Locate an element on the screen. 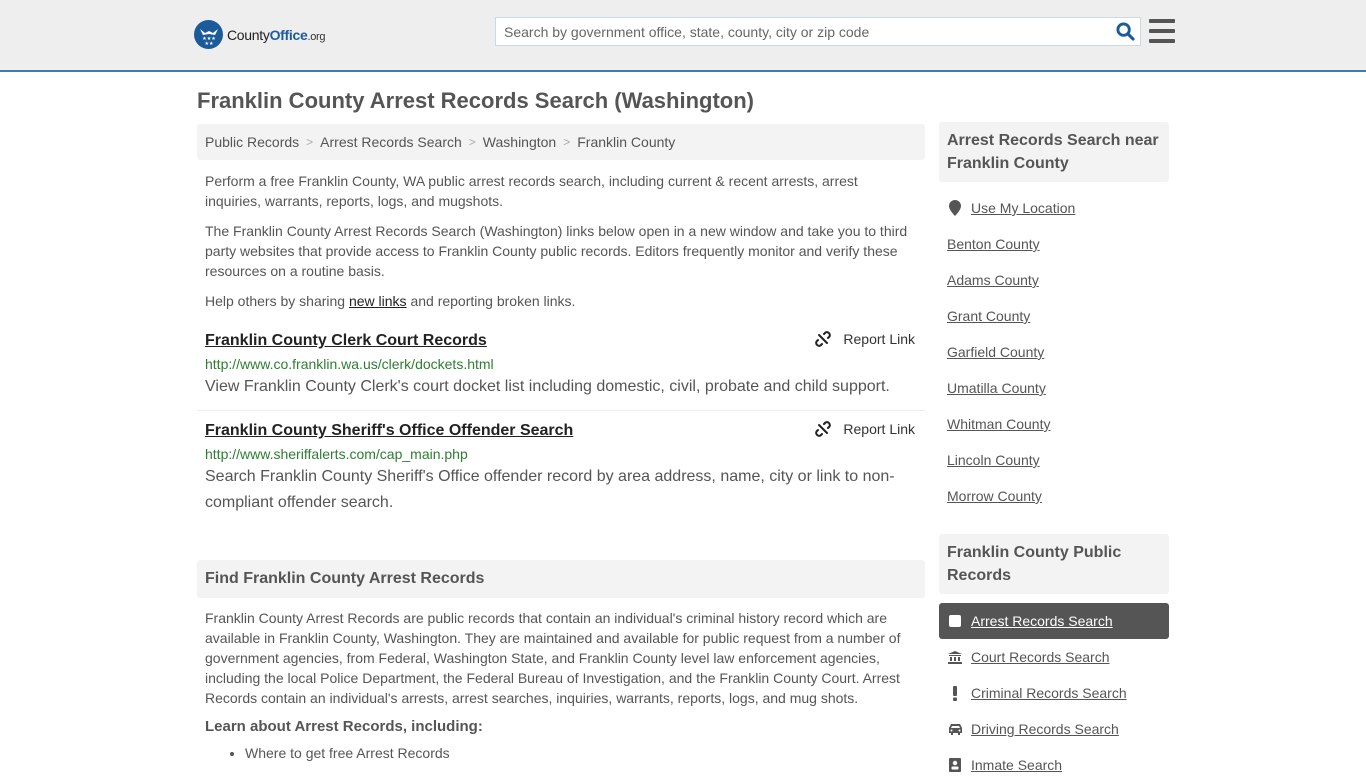 The image size is (1366, 783). find-records-heading: Find Franklin County Arrest Records is located at coordinates (561, 579).